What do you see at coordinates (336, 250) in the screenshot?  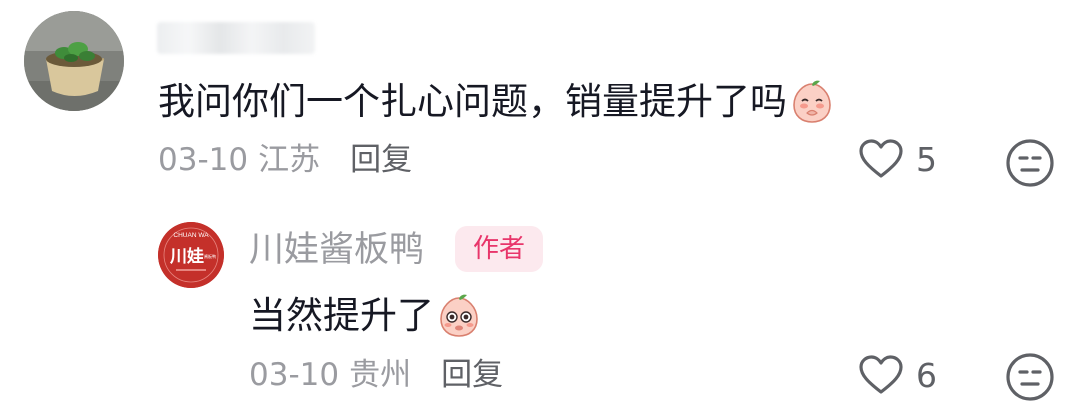 I see `author-username: 川娃酱板鸭` at bounding box center [336, 250].